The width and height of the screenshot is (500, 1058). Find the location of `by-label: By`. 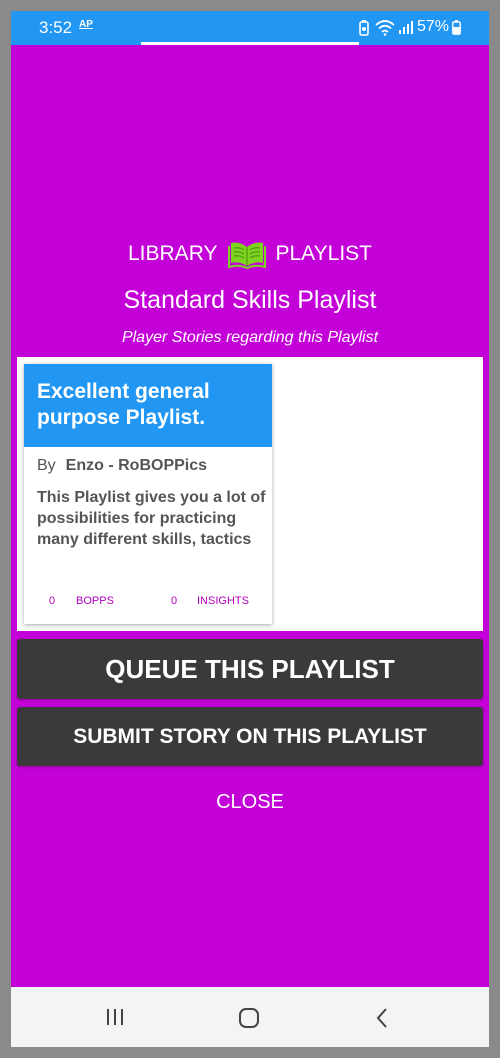

by-label: By is located at coordinates (46, 465).